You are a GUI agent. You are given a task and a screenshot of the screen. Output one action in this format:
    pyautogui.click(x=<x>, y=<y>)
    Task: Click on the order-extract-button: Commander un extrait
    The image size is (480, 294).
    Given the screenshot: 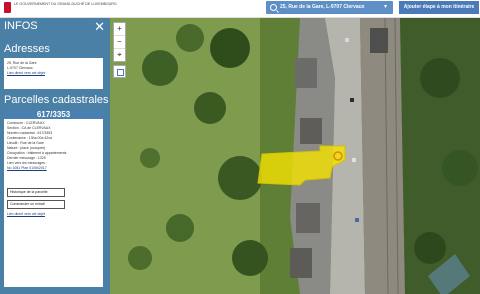 What is the action you would take?
    pyautogui.click(x=36, y=204)
    